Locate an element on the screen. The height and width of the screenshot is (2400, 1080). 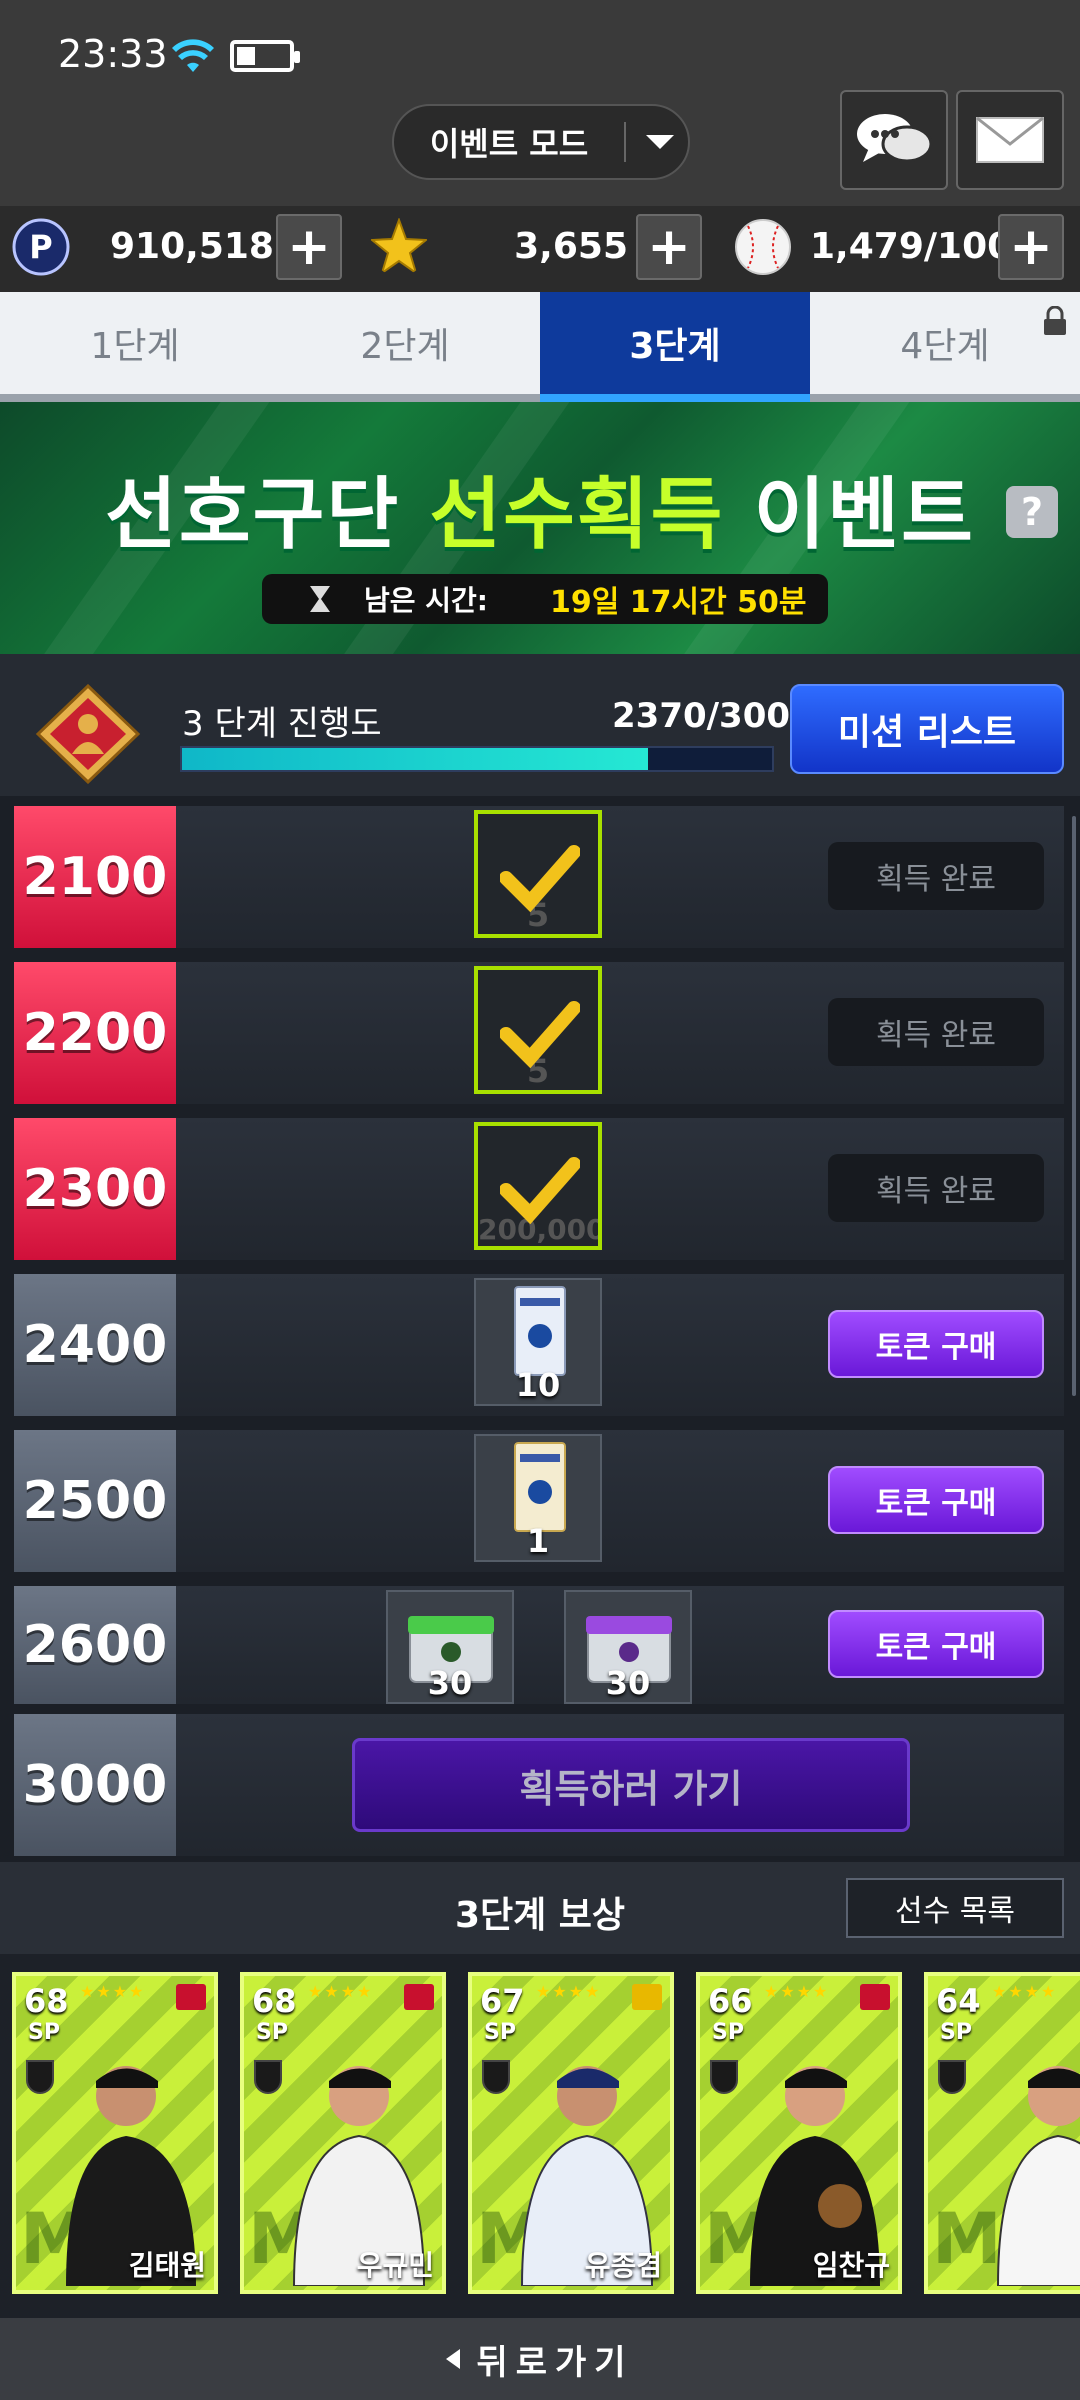
mission-list-button: 미션 리스트 is located at coordinates (927, 729).